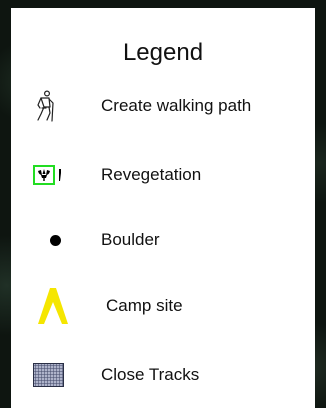  I want to click on legend-title: Legend, so click(163, 52).